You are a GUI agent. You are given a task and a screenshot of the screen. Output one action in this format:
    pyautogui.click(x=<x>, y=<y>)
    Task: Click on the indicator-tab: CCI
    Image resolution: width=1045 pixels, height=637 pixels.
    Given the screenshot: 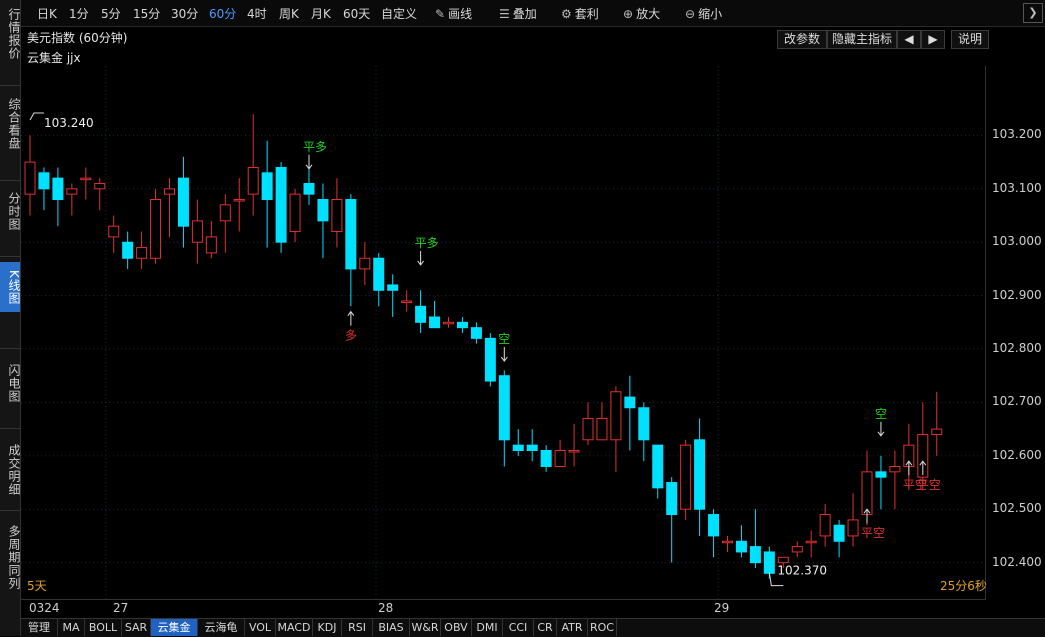 What is the action you would take?
    pyautogui.click(x=518, y=627)
    